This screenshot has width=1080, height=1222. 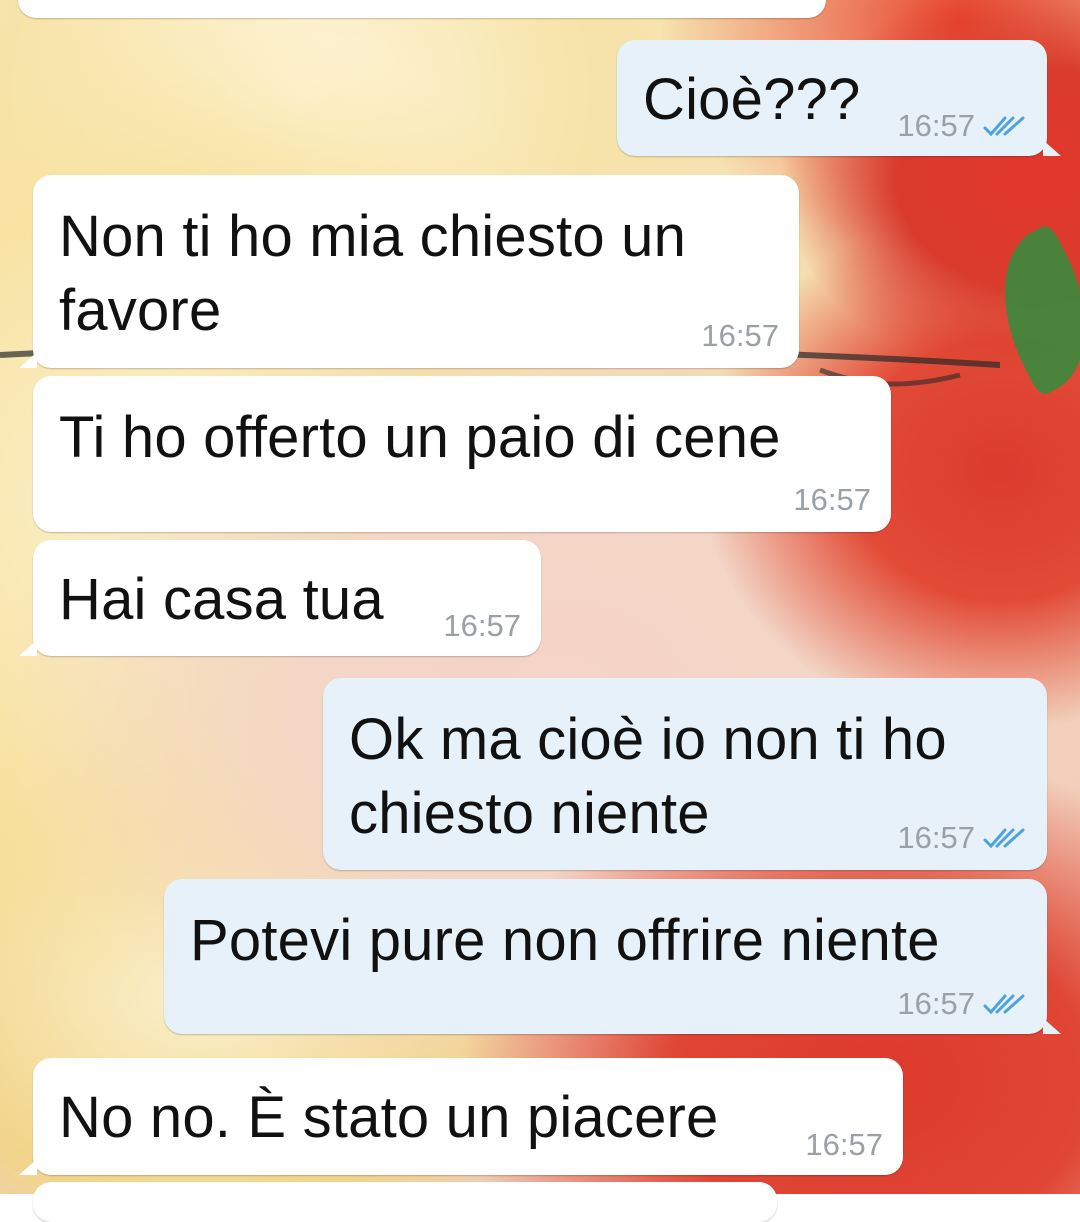 I want to click on message-text-line-1: Ok ma cioè io non ti ho, so click(x=648, y=739).